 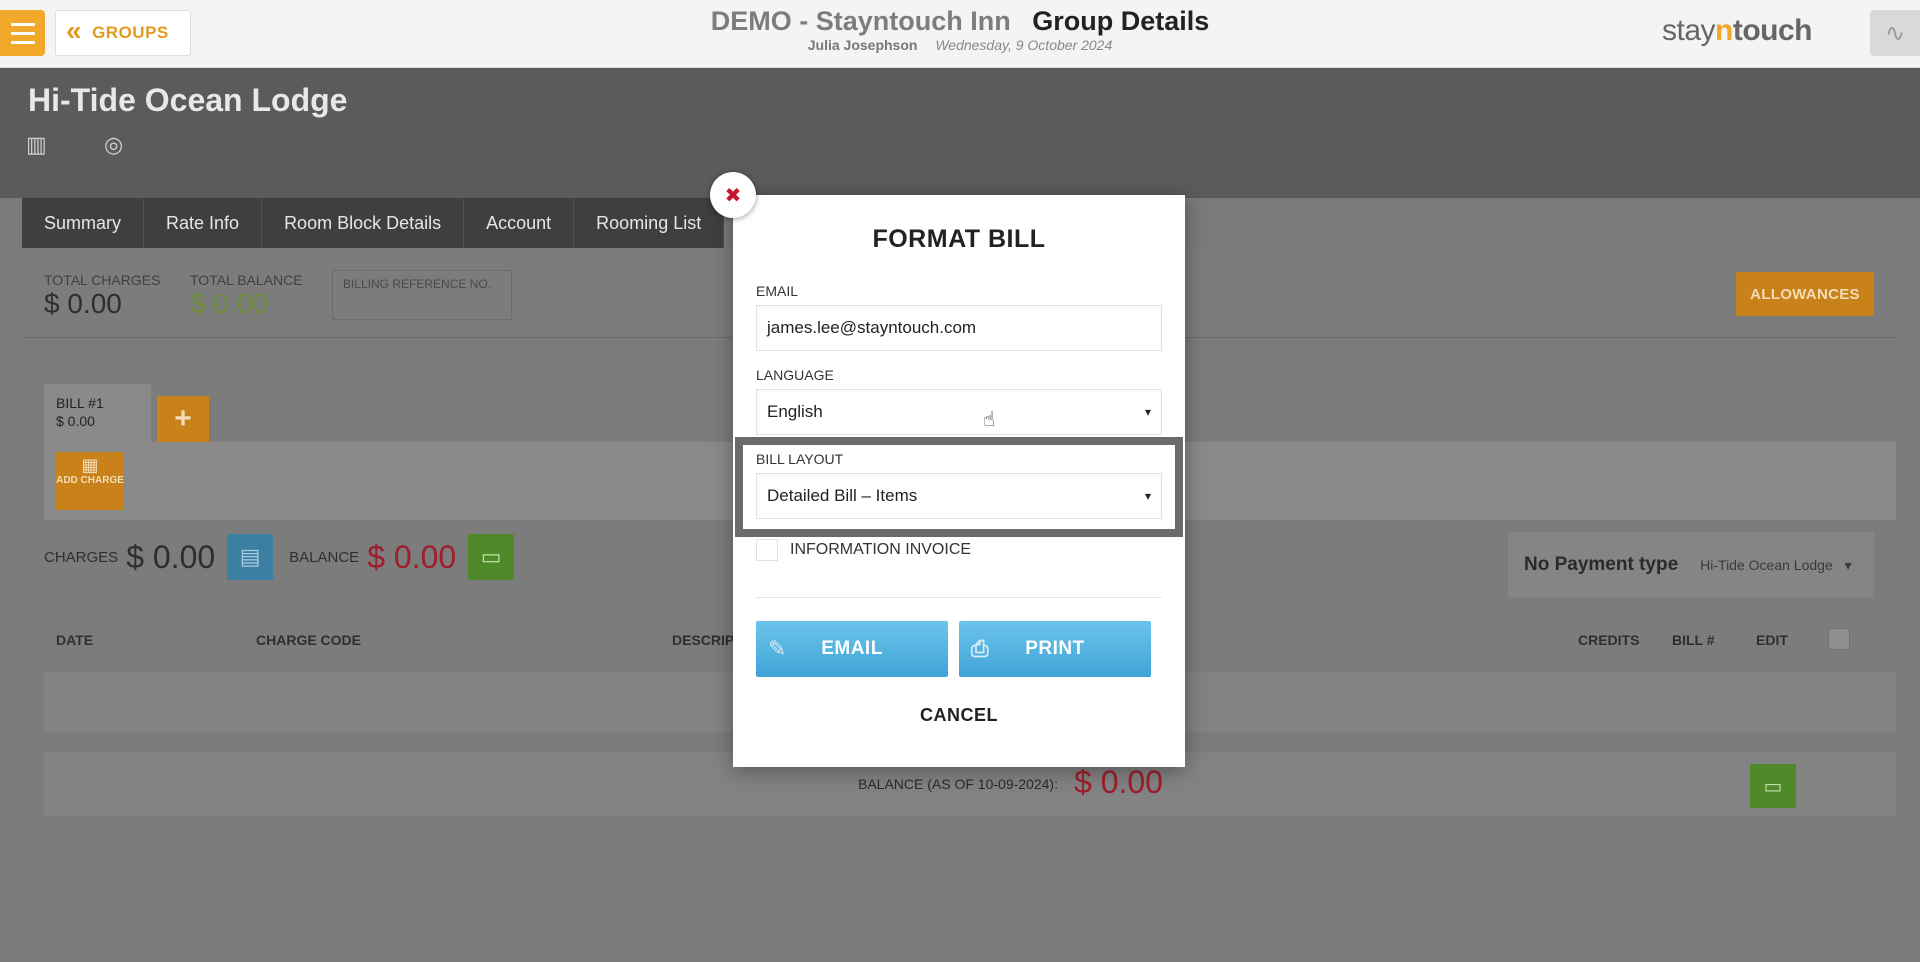 What do you see at coordinates (1691, 565) in the screenshot?
I see `payment-type-box: No Payment type Hi-Tide Ocean Lodge` at bounding box center [1691, 565].